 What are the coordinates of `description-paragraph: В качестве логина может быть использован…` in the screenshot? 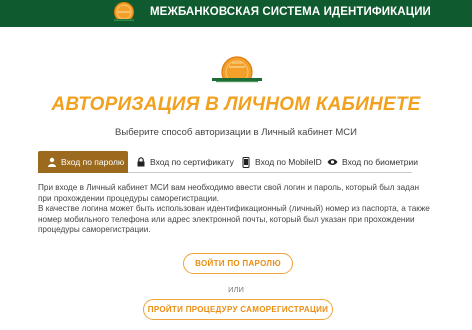 It's located at (234, 219).